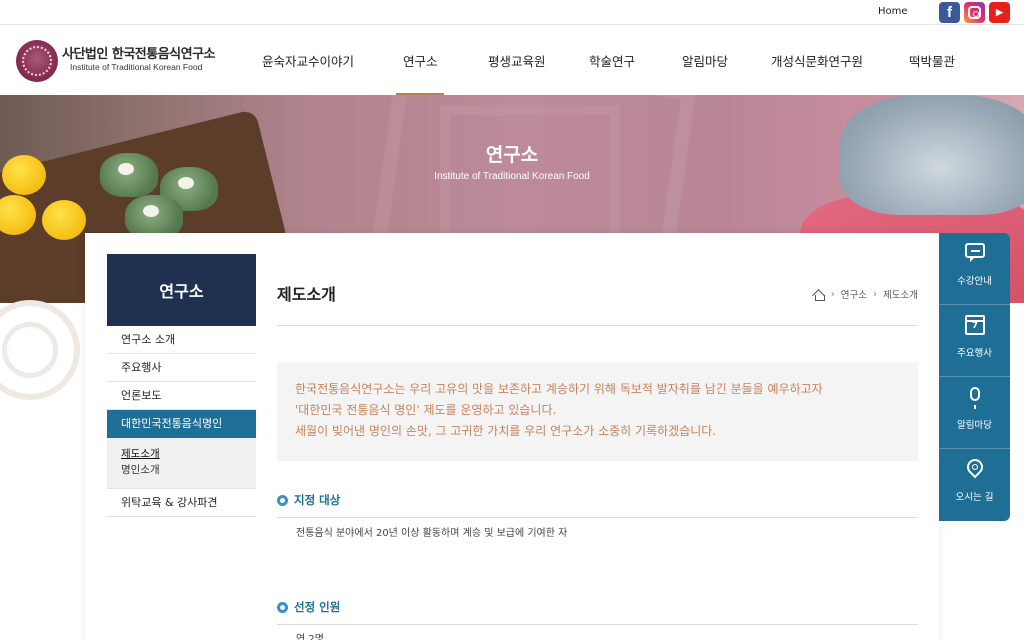 Image resolution: width=1024 pixels, height=640 pixels. What do you see at coordinates (181, 396) in the screenshot?
I see `sidebar-item-press: 언론보도` at bounding box center [181, 396].